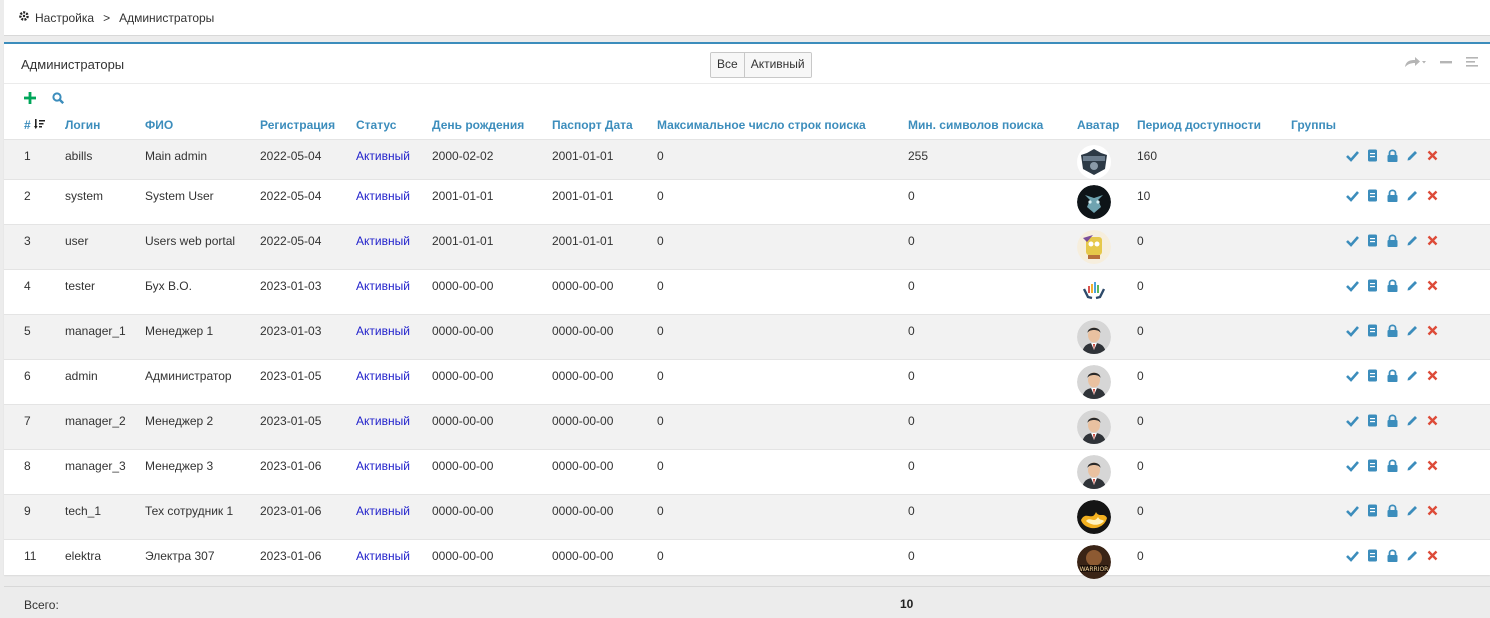 The image size is (1490, 618). What do you see at coordinates (1107, 125) in the screenshot?
I see `column-avatar: Аватар` at bounding box center [1107, 125].